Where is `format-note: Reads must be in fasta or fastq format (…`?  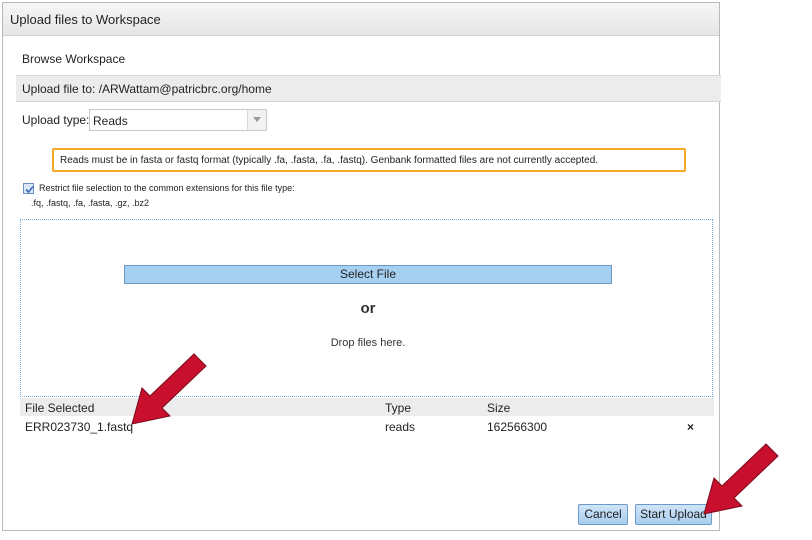
format-note: Reads must be in fasta or fastq format (… is located at coordinates (369, 160).